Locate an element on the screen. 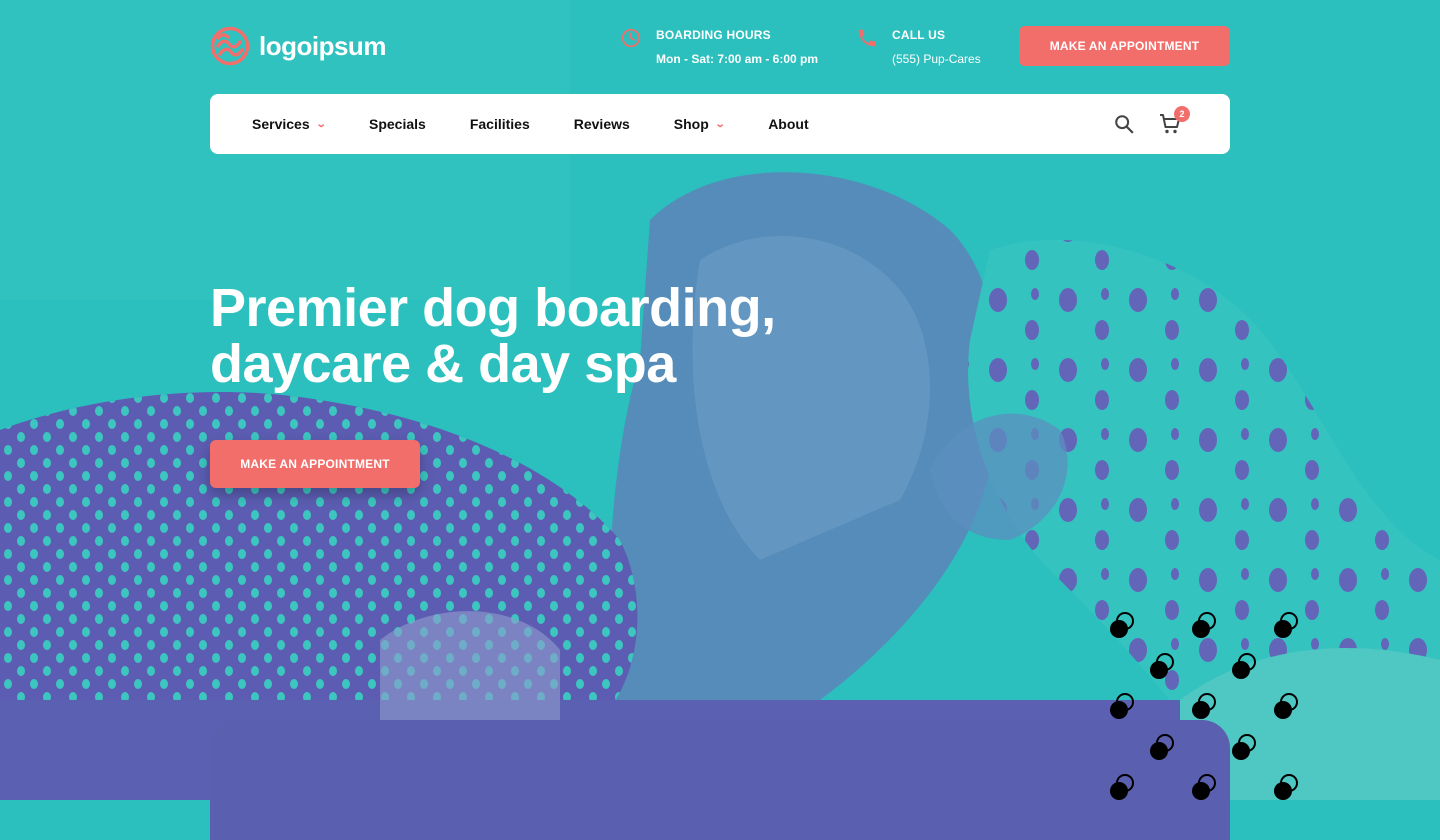 The image size is (1440, 840). nav-item-about: About is located at coordinates (788, 124).